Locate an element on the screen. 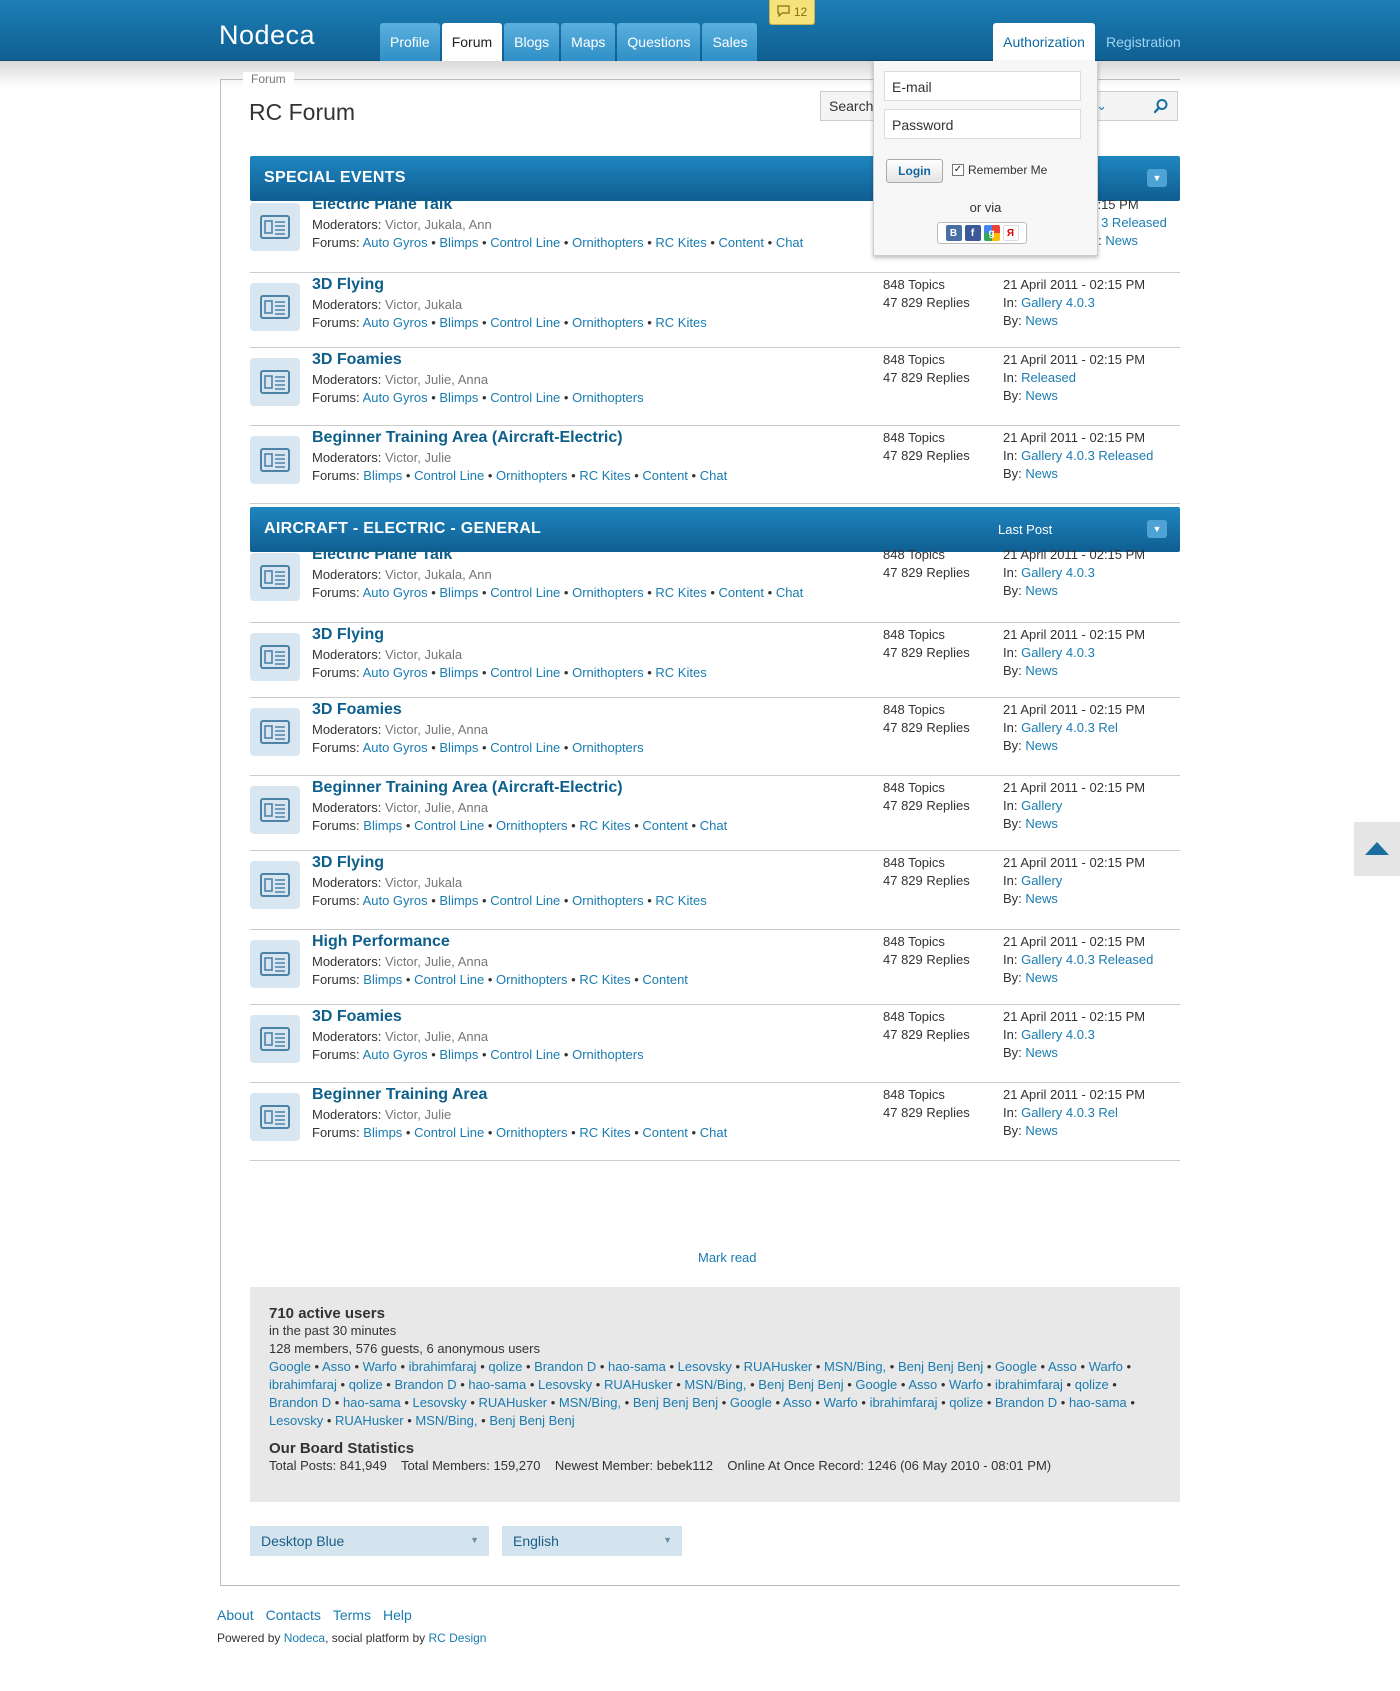  remember-checkbox: ✓ is located at coordinates (958, 170).